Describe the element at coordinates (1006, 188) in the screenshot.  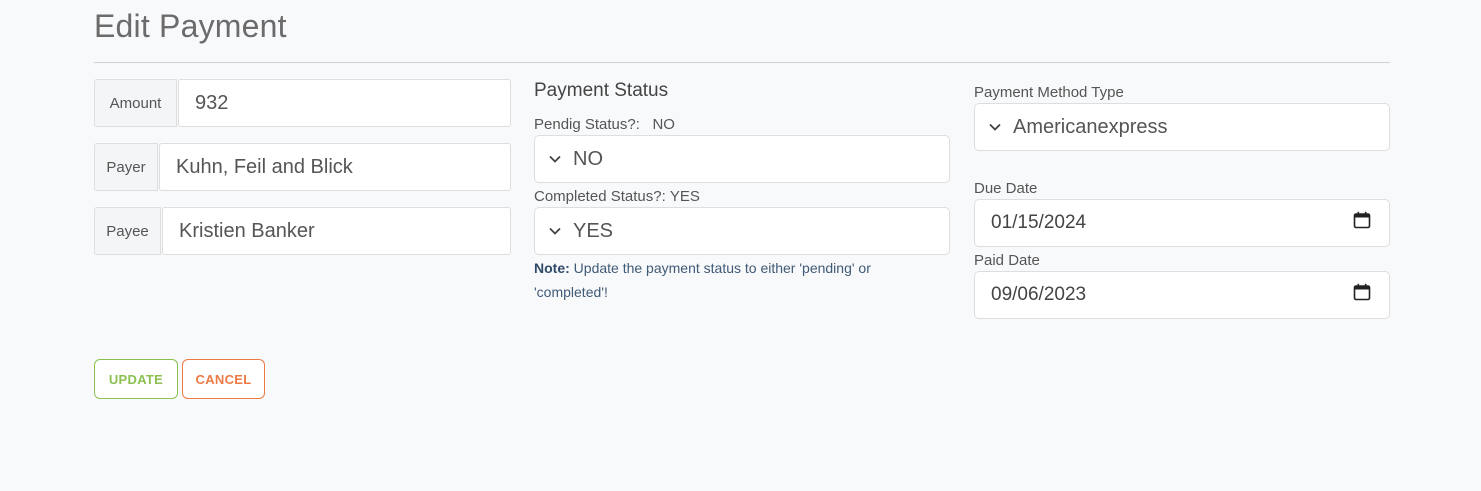
I see `due-date-label: Due Date` at that location.